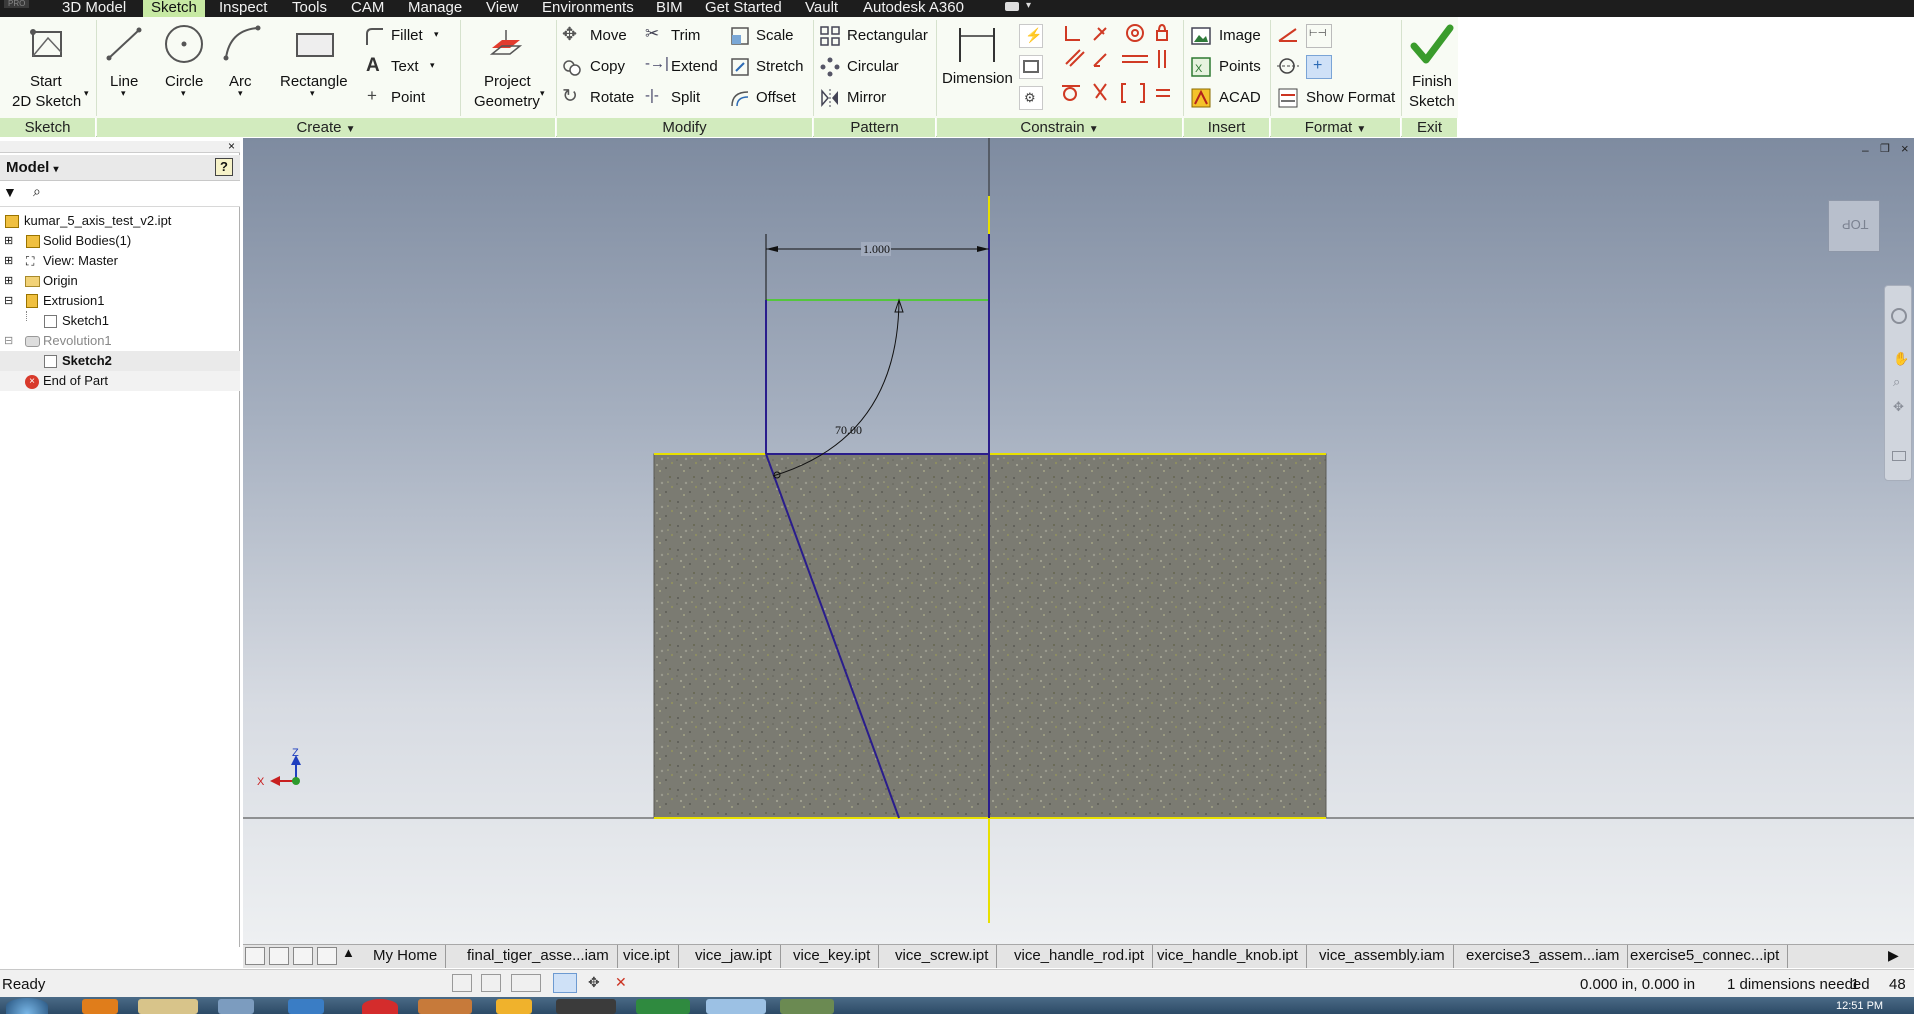 This screenshot has width=1914, height=1014. Describe the element at coordinates (309, 8) in the screenshot. I see `tab-tools: Tools` at that location.